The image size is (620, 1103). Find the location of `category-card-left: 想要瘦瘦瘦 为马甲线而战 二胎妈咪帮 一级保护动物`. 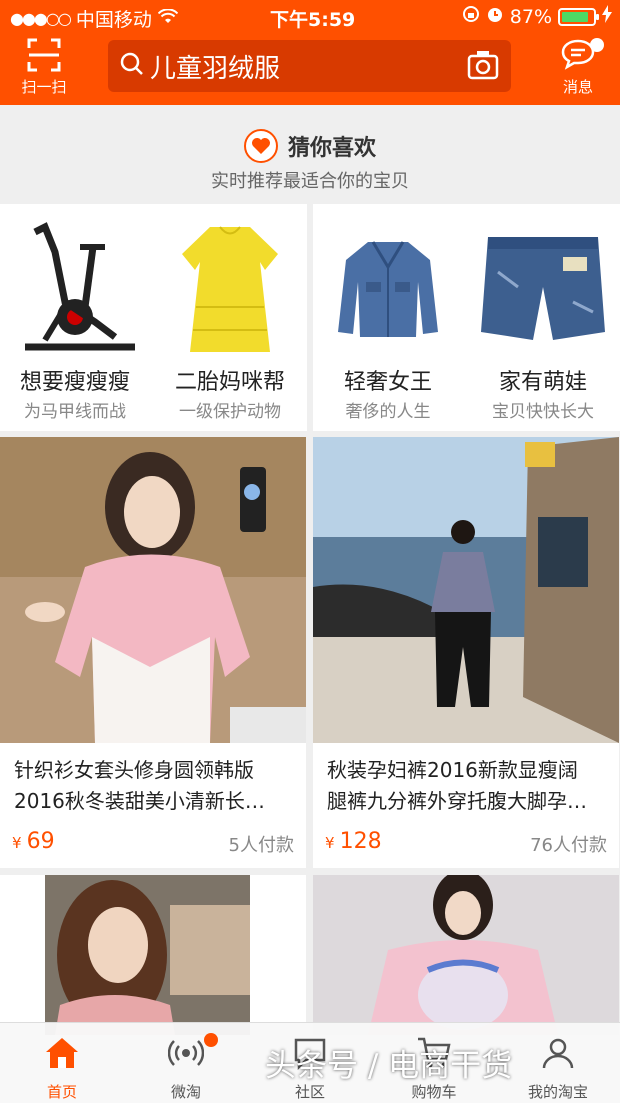

category-card-left: 想要瘦瘦瘦 为马甲线而战 二胎妈咪帮 一级保护动物 is located at coordinates (153, 317).